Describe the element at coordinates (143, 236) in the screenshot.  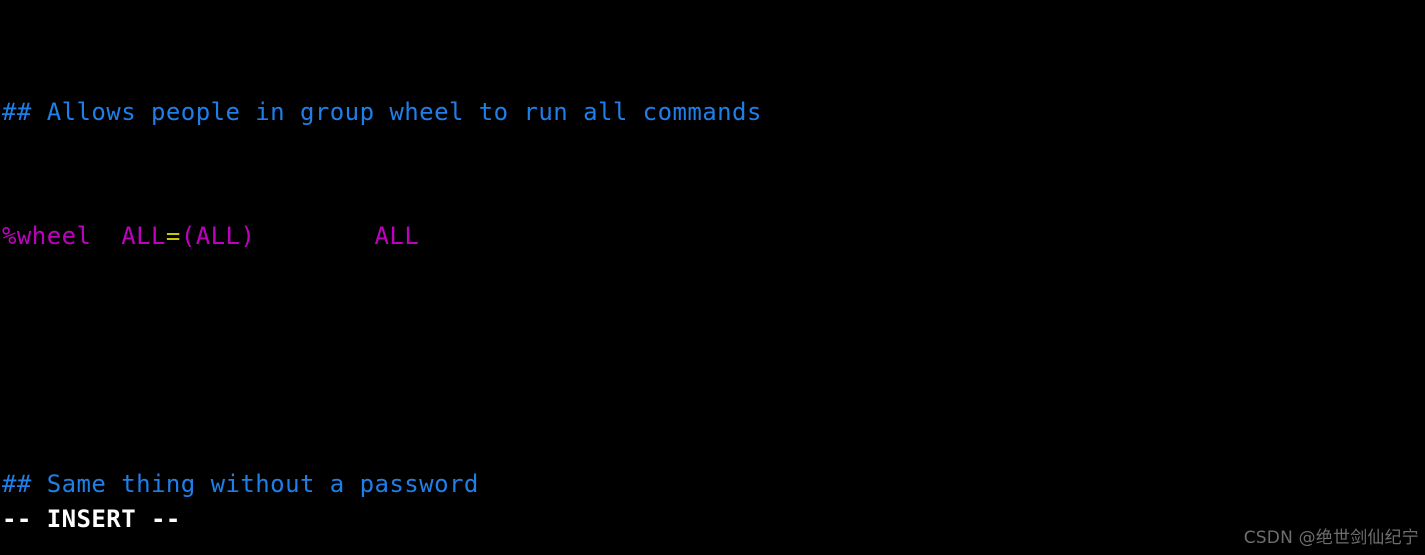
I see `sudoers-host: ALL` at that location.